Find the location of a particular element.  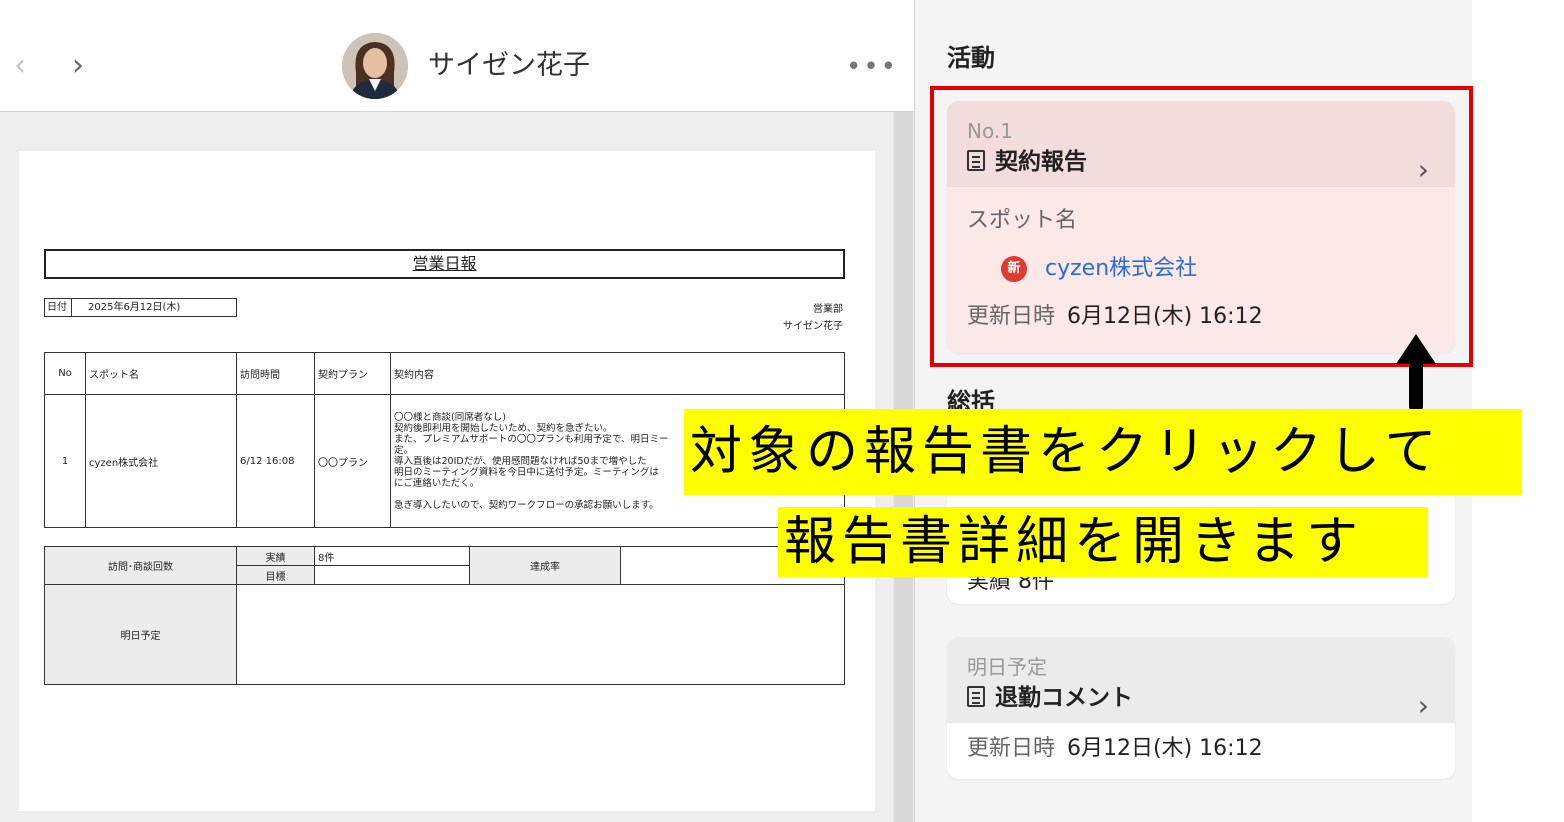

document-icon is located at coordinates (976, 696).